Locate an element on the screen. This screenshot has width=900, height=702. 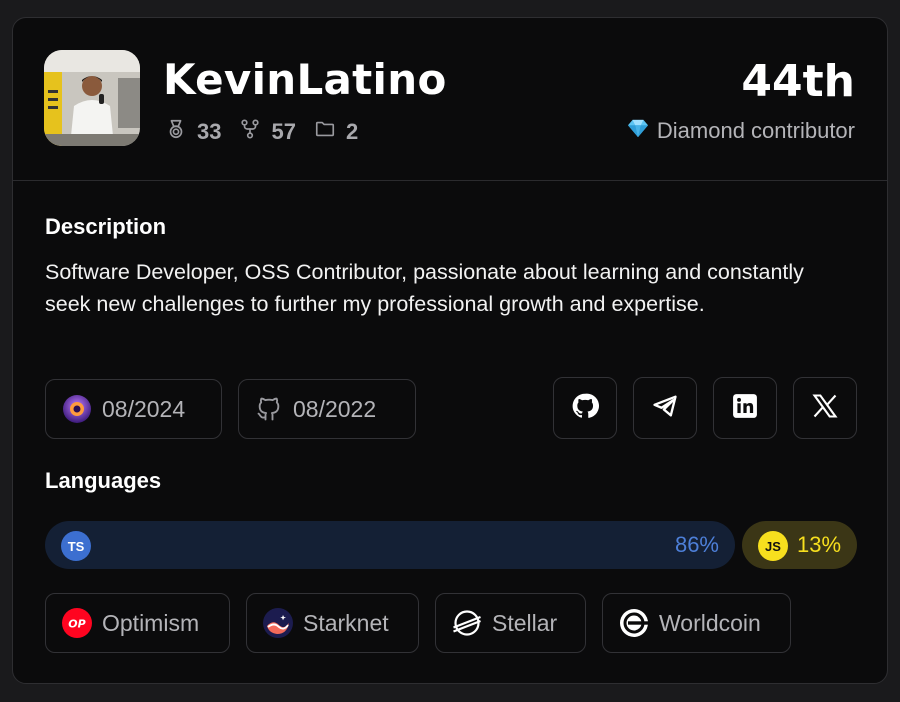
git-fork-icon is located at coordinates (255, 132).